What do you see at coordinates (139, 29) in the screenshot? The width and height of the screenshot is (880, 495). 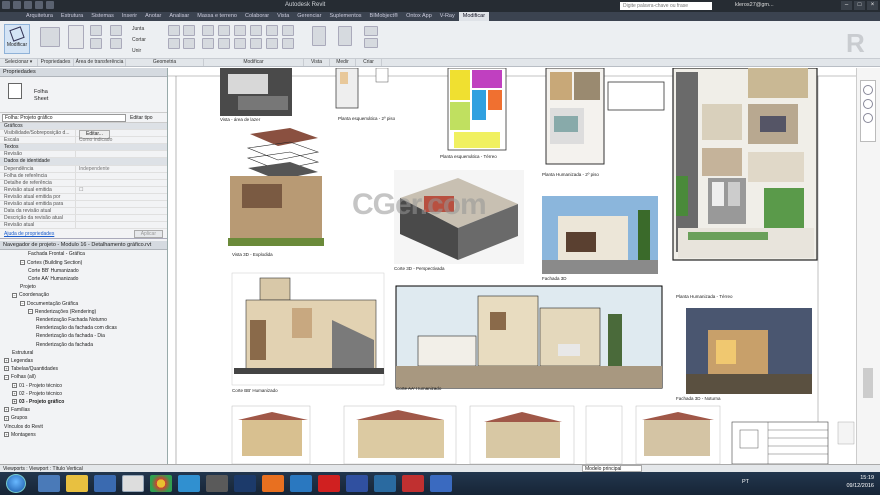 I see `join-command: Junta` at bounding box center [139, 29].